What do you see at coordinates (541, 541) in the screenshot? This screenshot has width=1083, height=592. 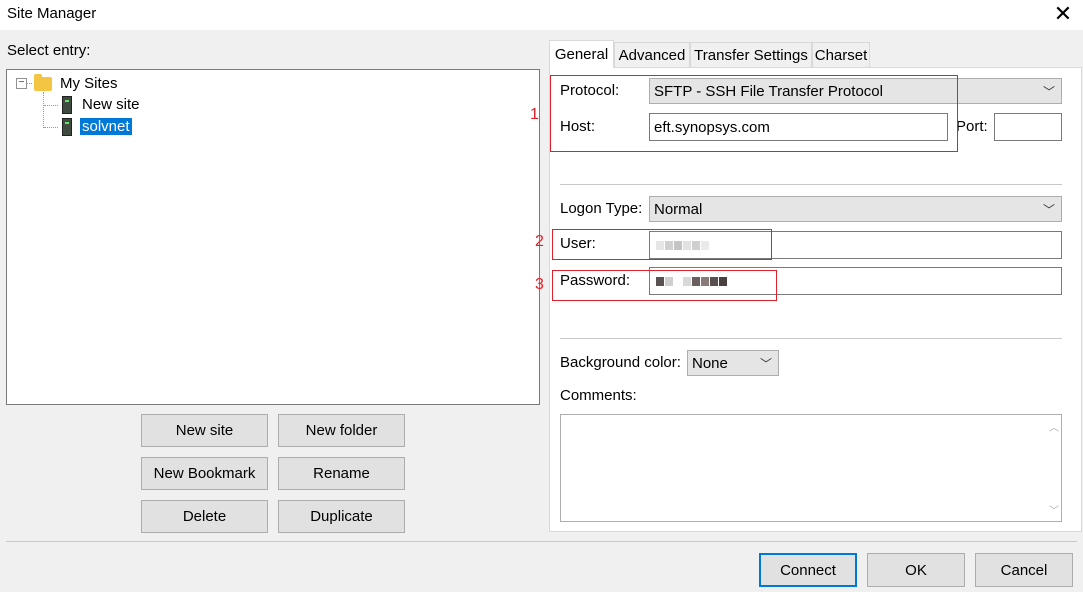 I see `footer-divider` at bounding box center [541, 541].